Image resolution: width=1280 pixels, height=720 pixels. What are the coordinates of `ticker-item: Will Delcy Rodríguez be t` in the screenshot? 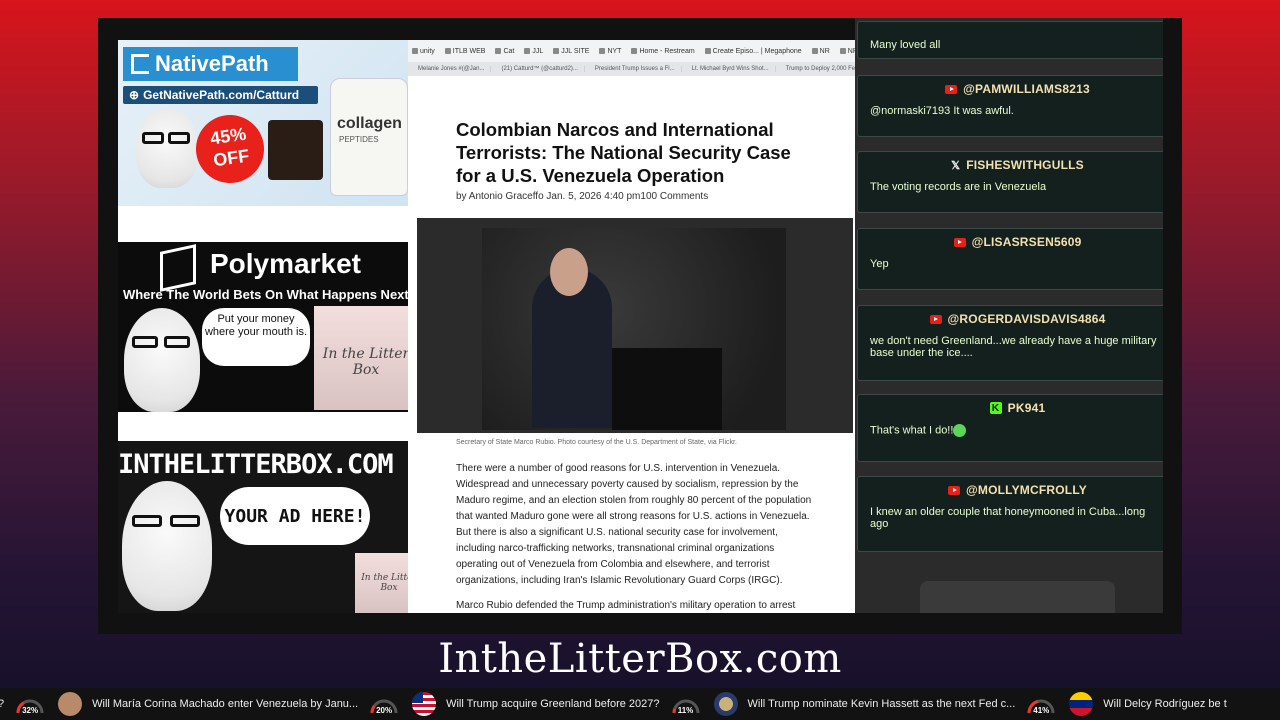 It's located at (1148, 704).